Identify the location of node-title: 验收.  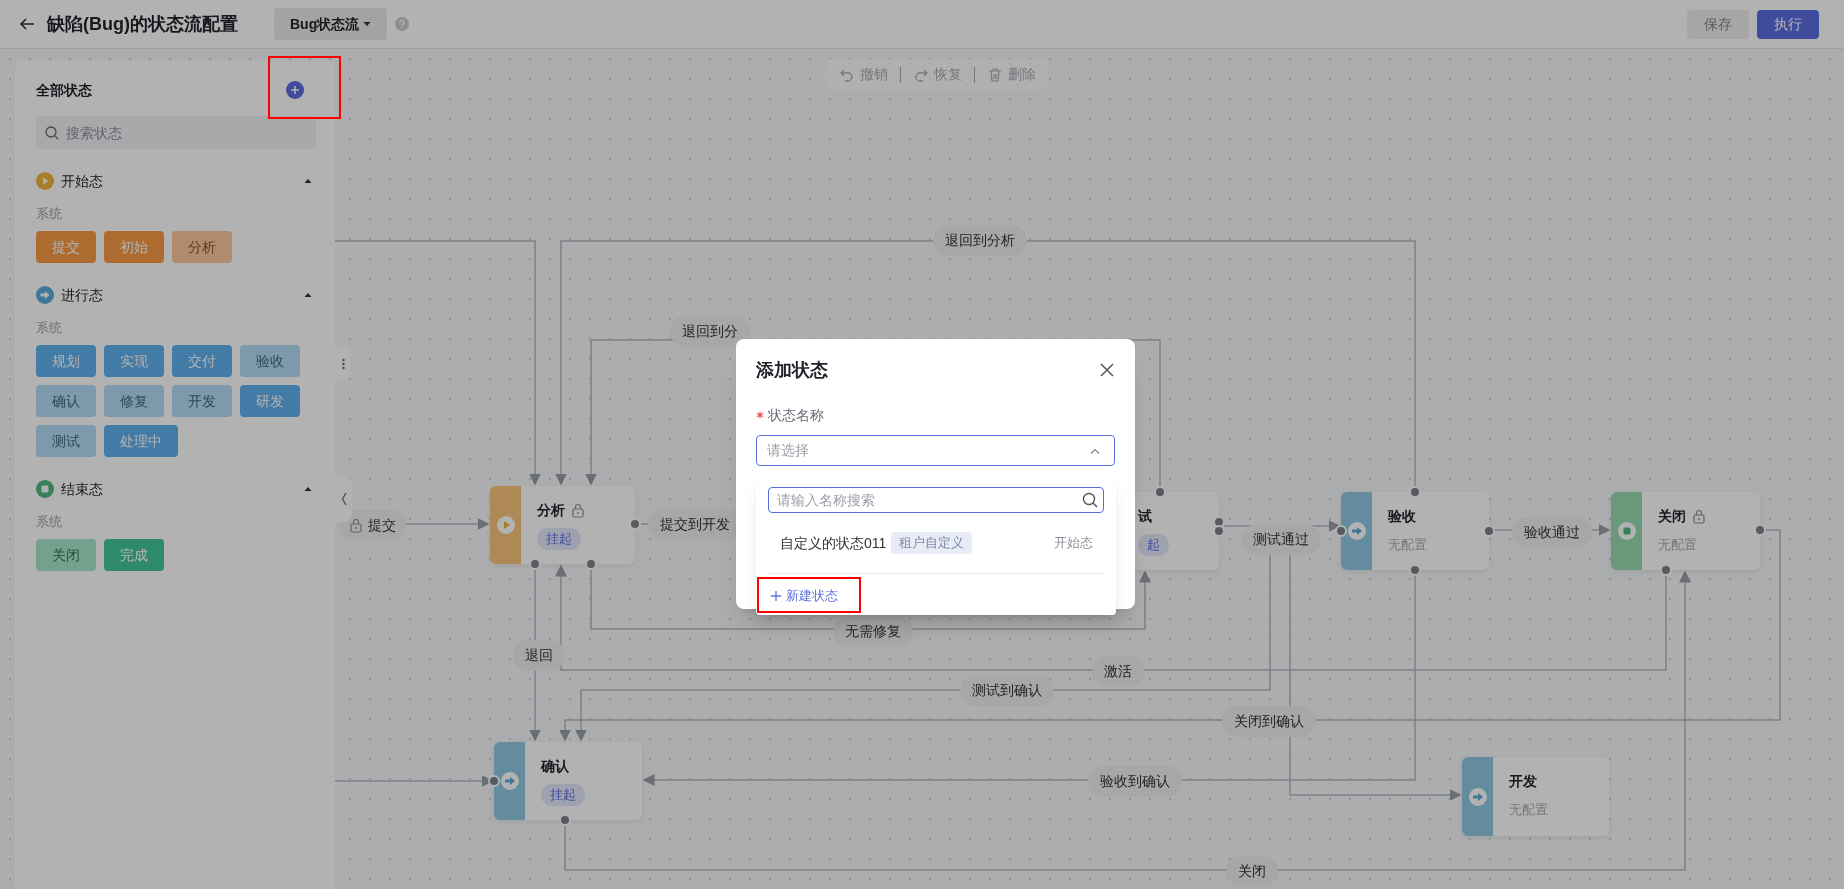
(1402, 516).